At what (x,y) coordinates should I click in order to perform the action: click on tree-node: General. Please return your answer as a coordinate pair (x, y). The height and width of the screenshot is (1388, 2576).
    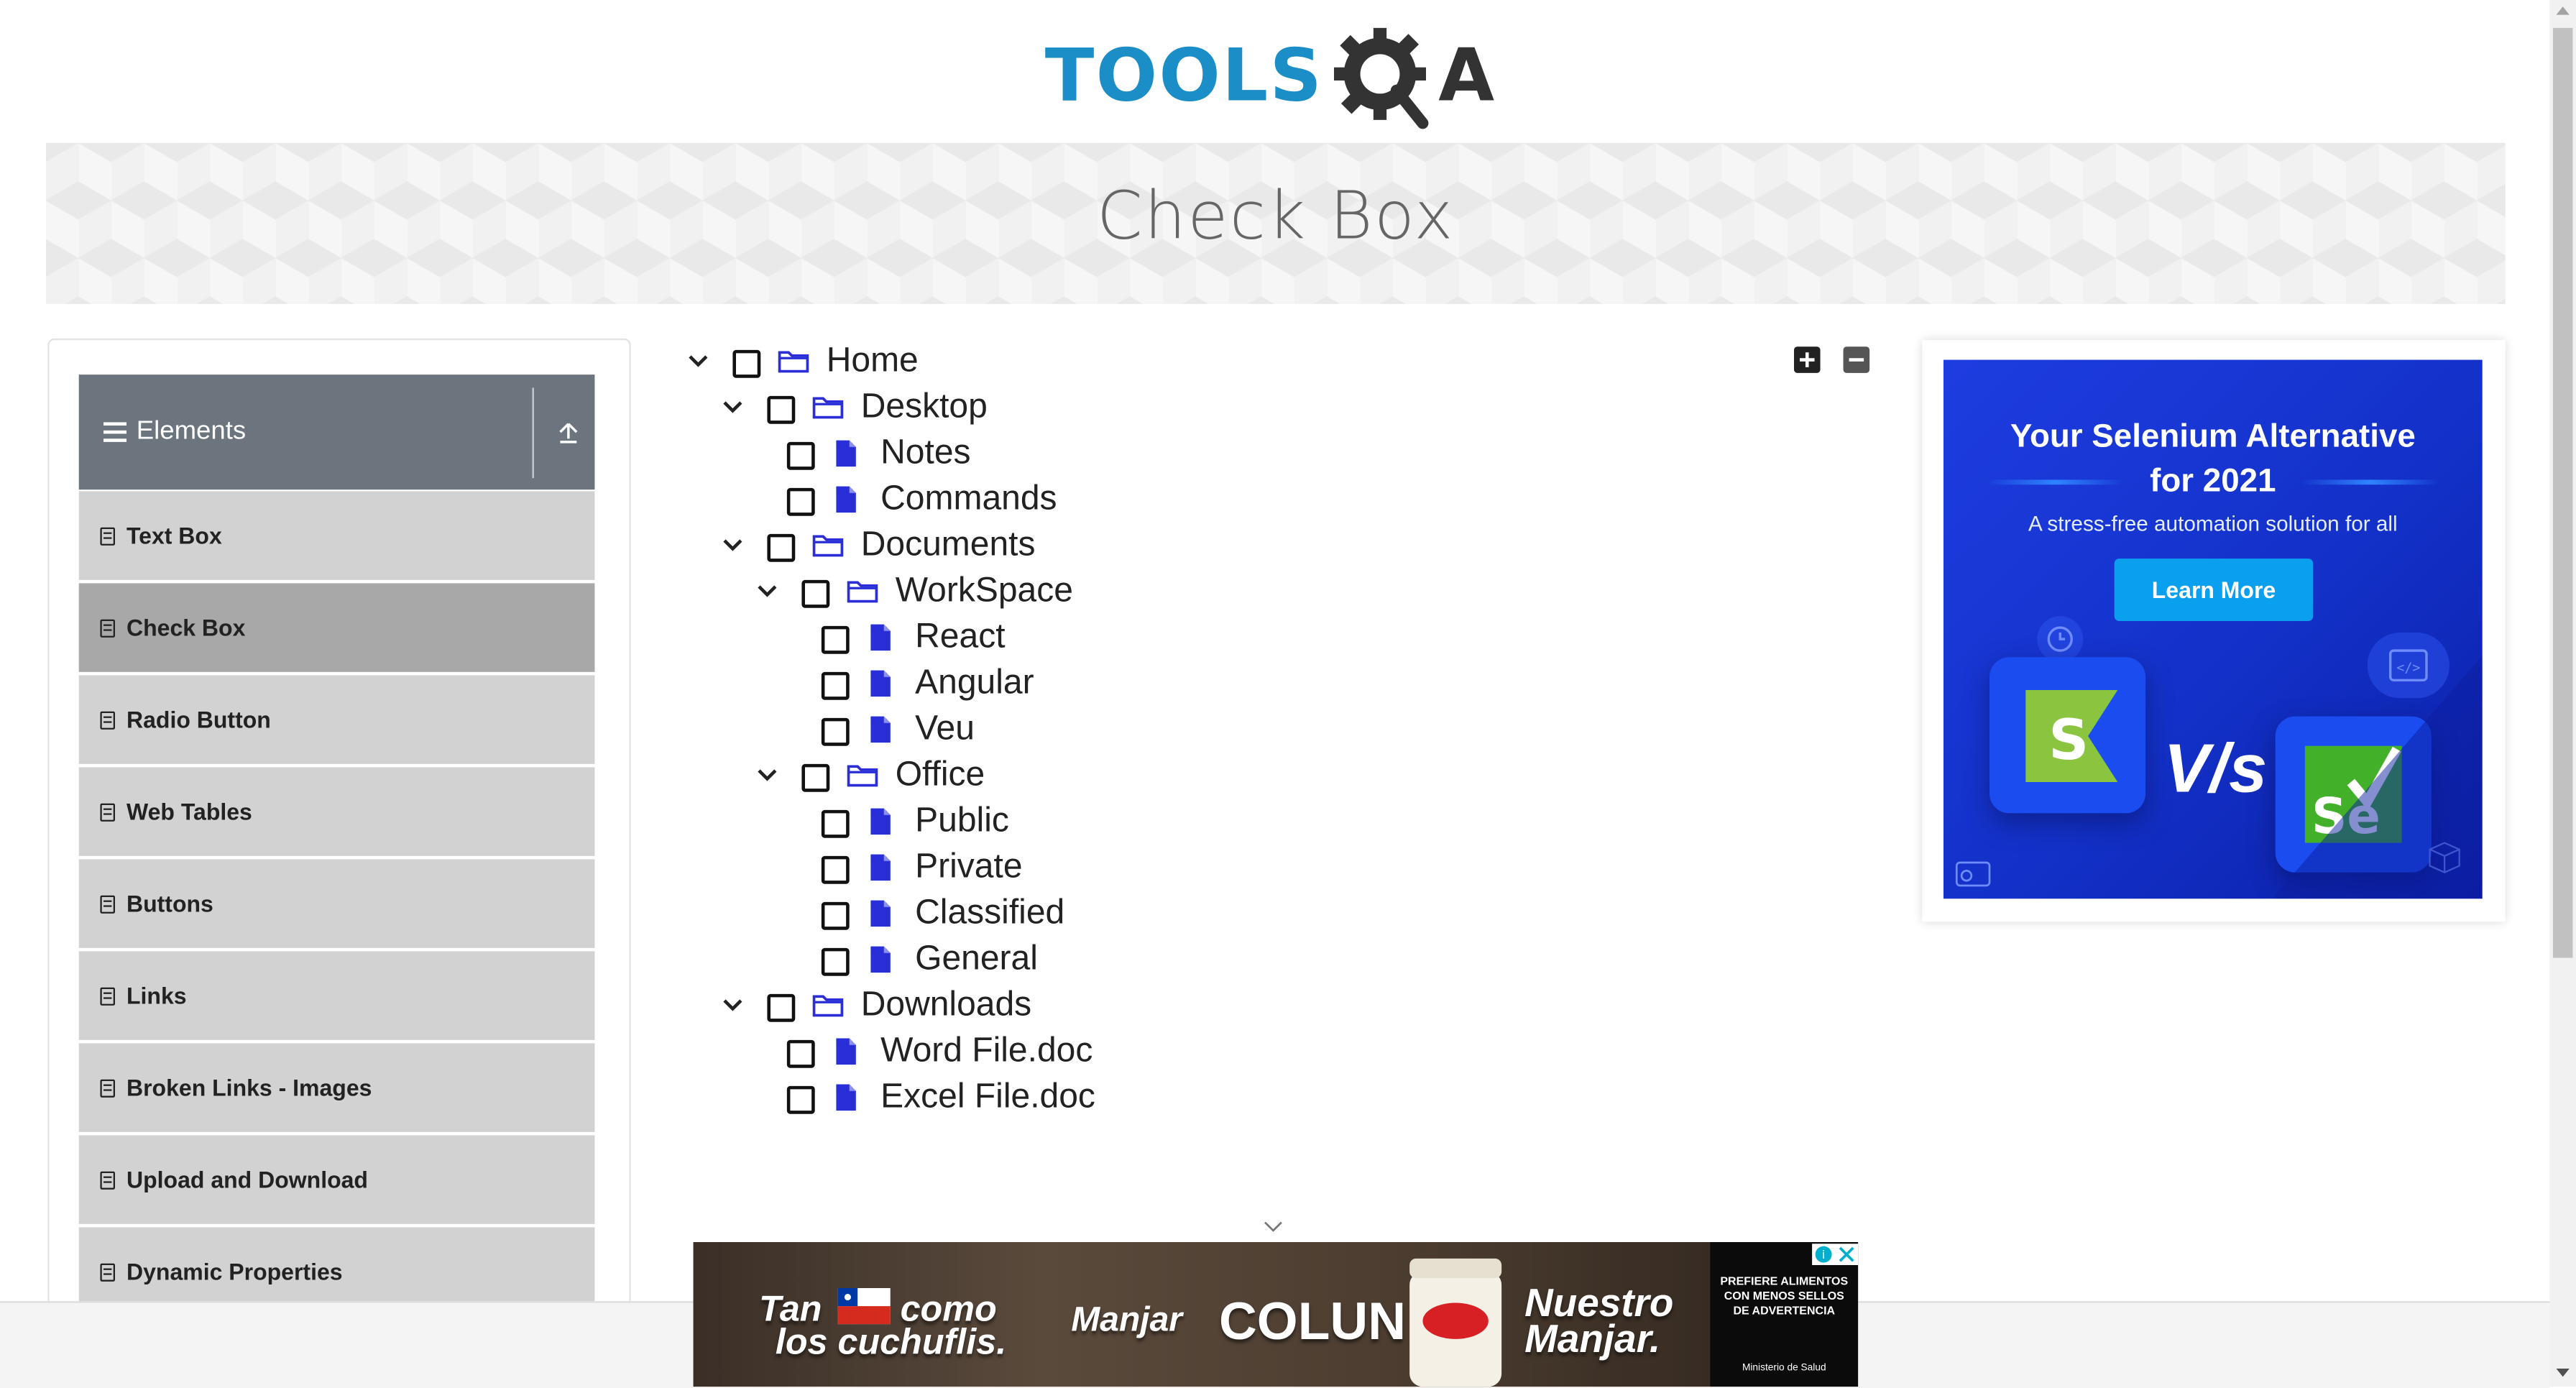
    Looking at the image, I should click on (1257, 961).